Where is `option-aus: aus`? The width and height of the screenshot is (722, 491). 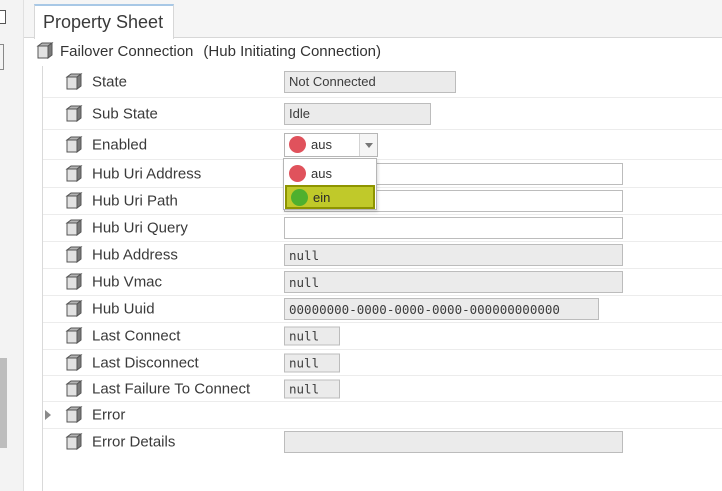 option-aus: aus is located at coordinates (330, 173).